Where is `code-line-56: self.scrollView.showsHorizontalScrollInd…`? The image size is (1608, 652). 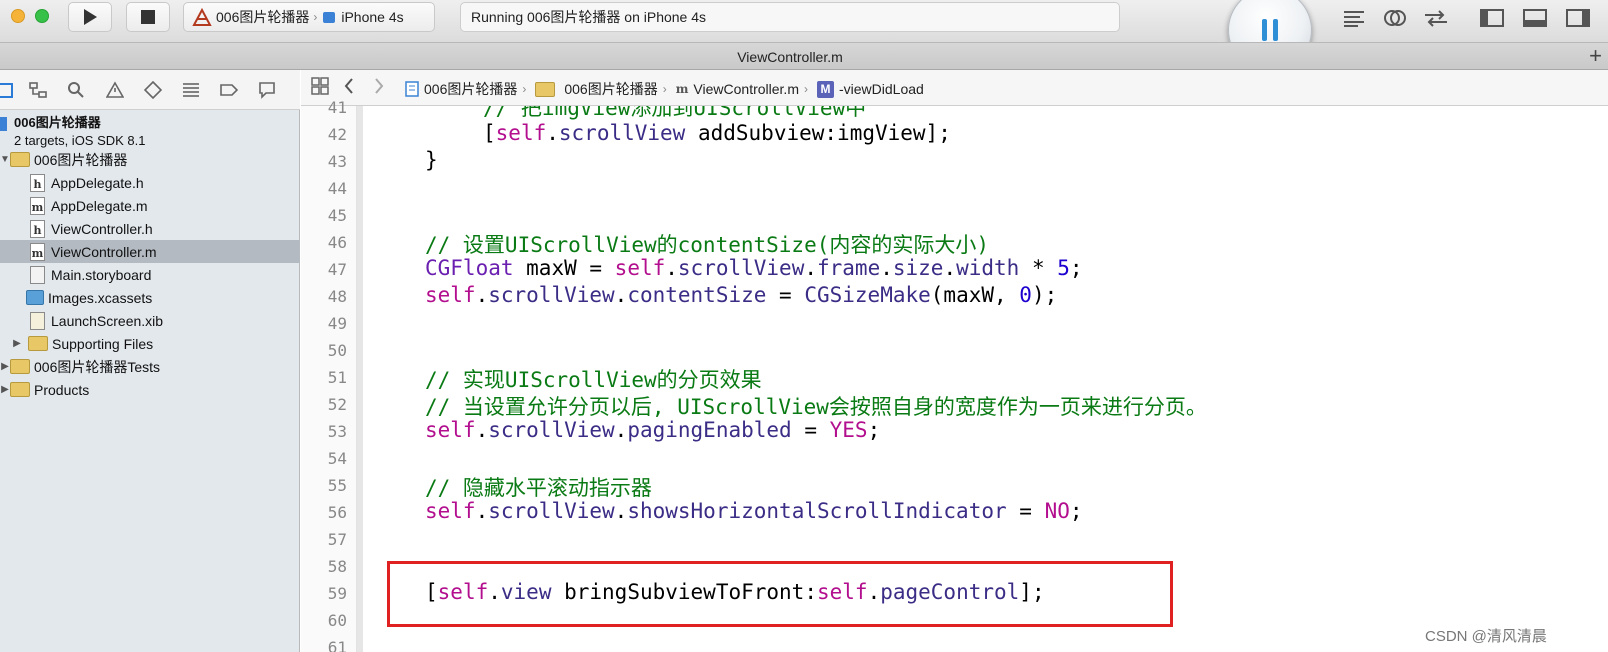
code-line-56: self.scrollView.showsHorizontalScrollInd… is located at coordinates (754, 511).